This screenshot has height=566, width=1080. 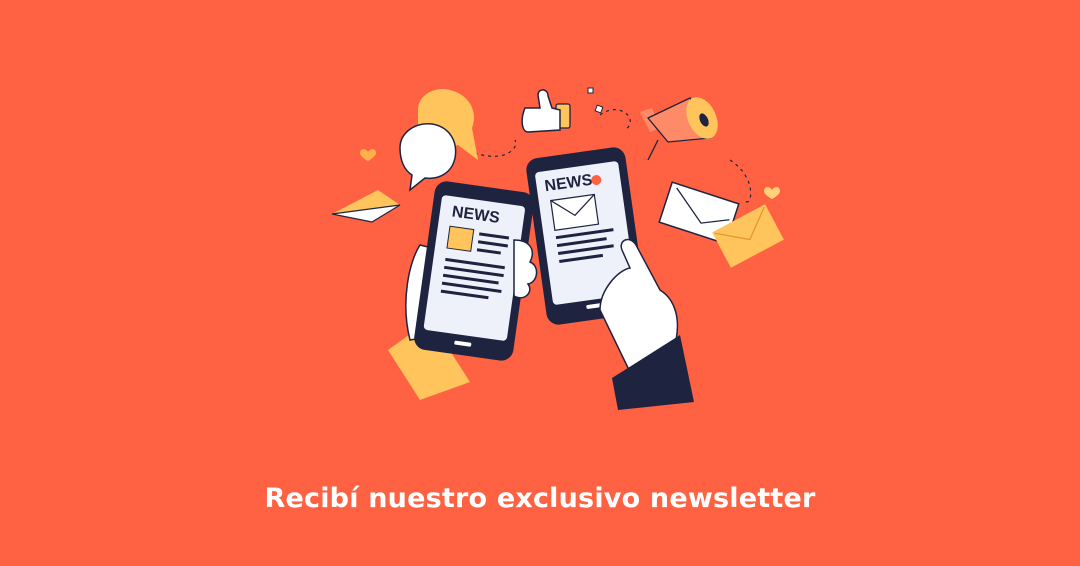 What do you see at coordinates (540, 498) in the screenshot?
I see `headline: Recibí nuestro exclusivo newsletter` at bounding box center [540, 498].